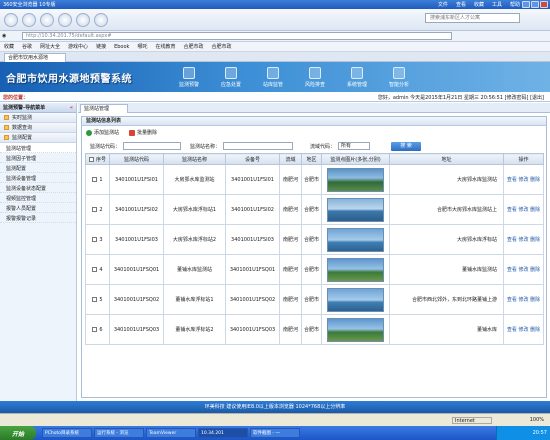  I want to click on sidebar-item-alarm-records: 报警报警记录, so click(38, 218).